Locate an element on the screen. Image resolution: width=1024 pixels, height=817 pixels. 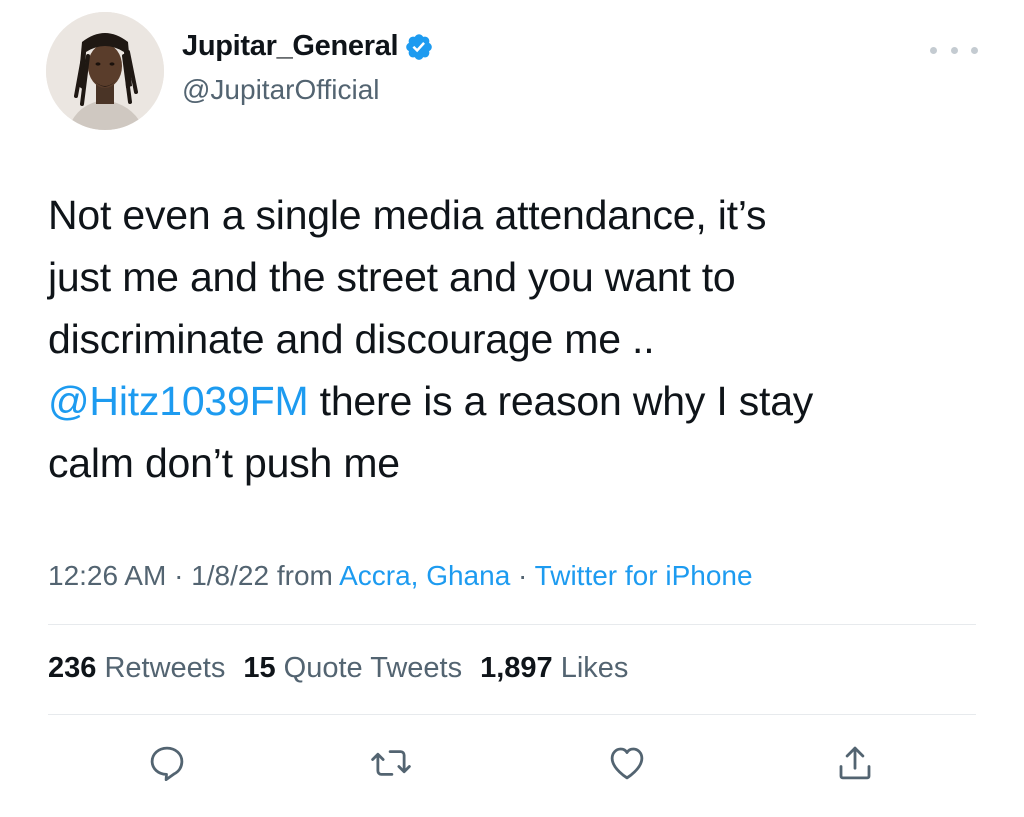
tweet-text-line: @Hitz1039FM there is a reason why I stay is located at coordinates (523, 401).